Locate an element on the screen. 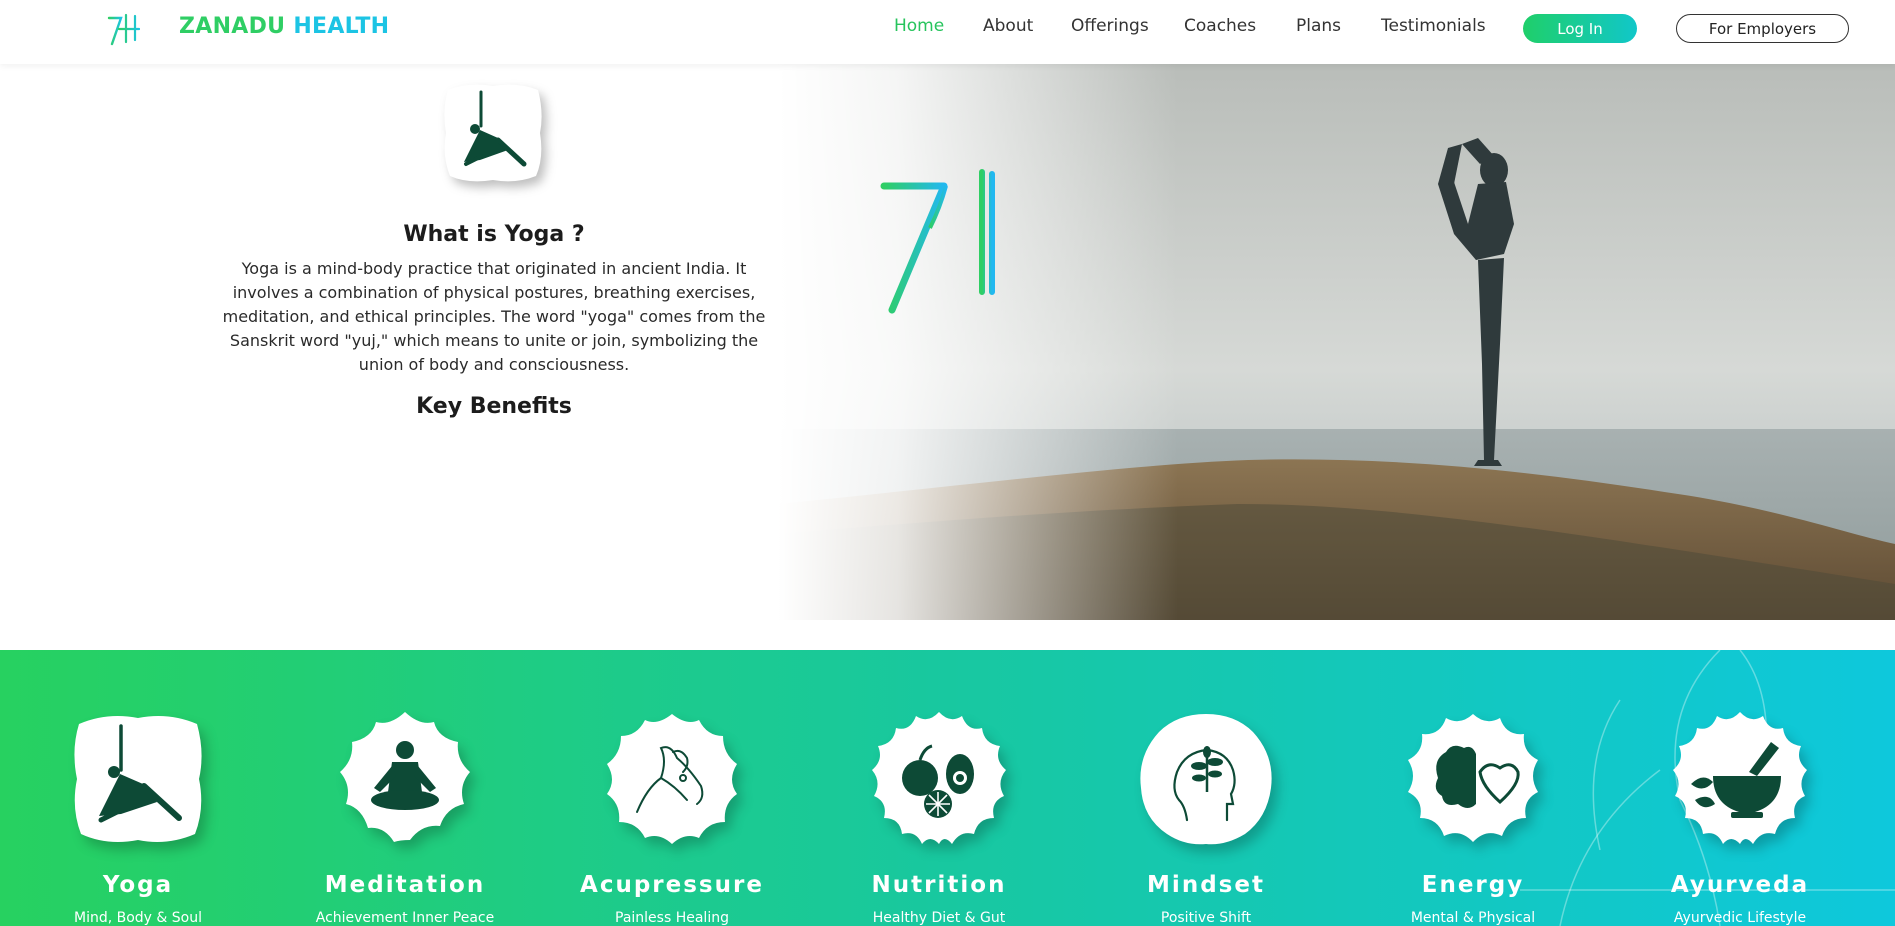  offering-card-energy: Energy Mental & Physical is located at coordinates (1473, 817).